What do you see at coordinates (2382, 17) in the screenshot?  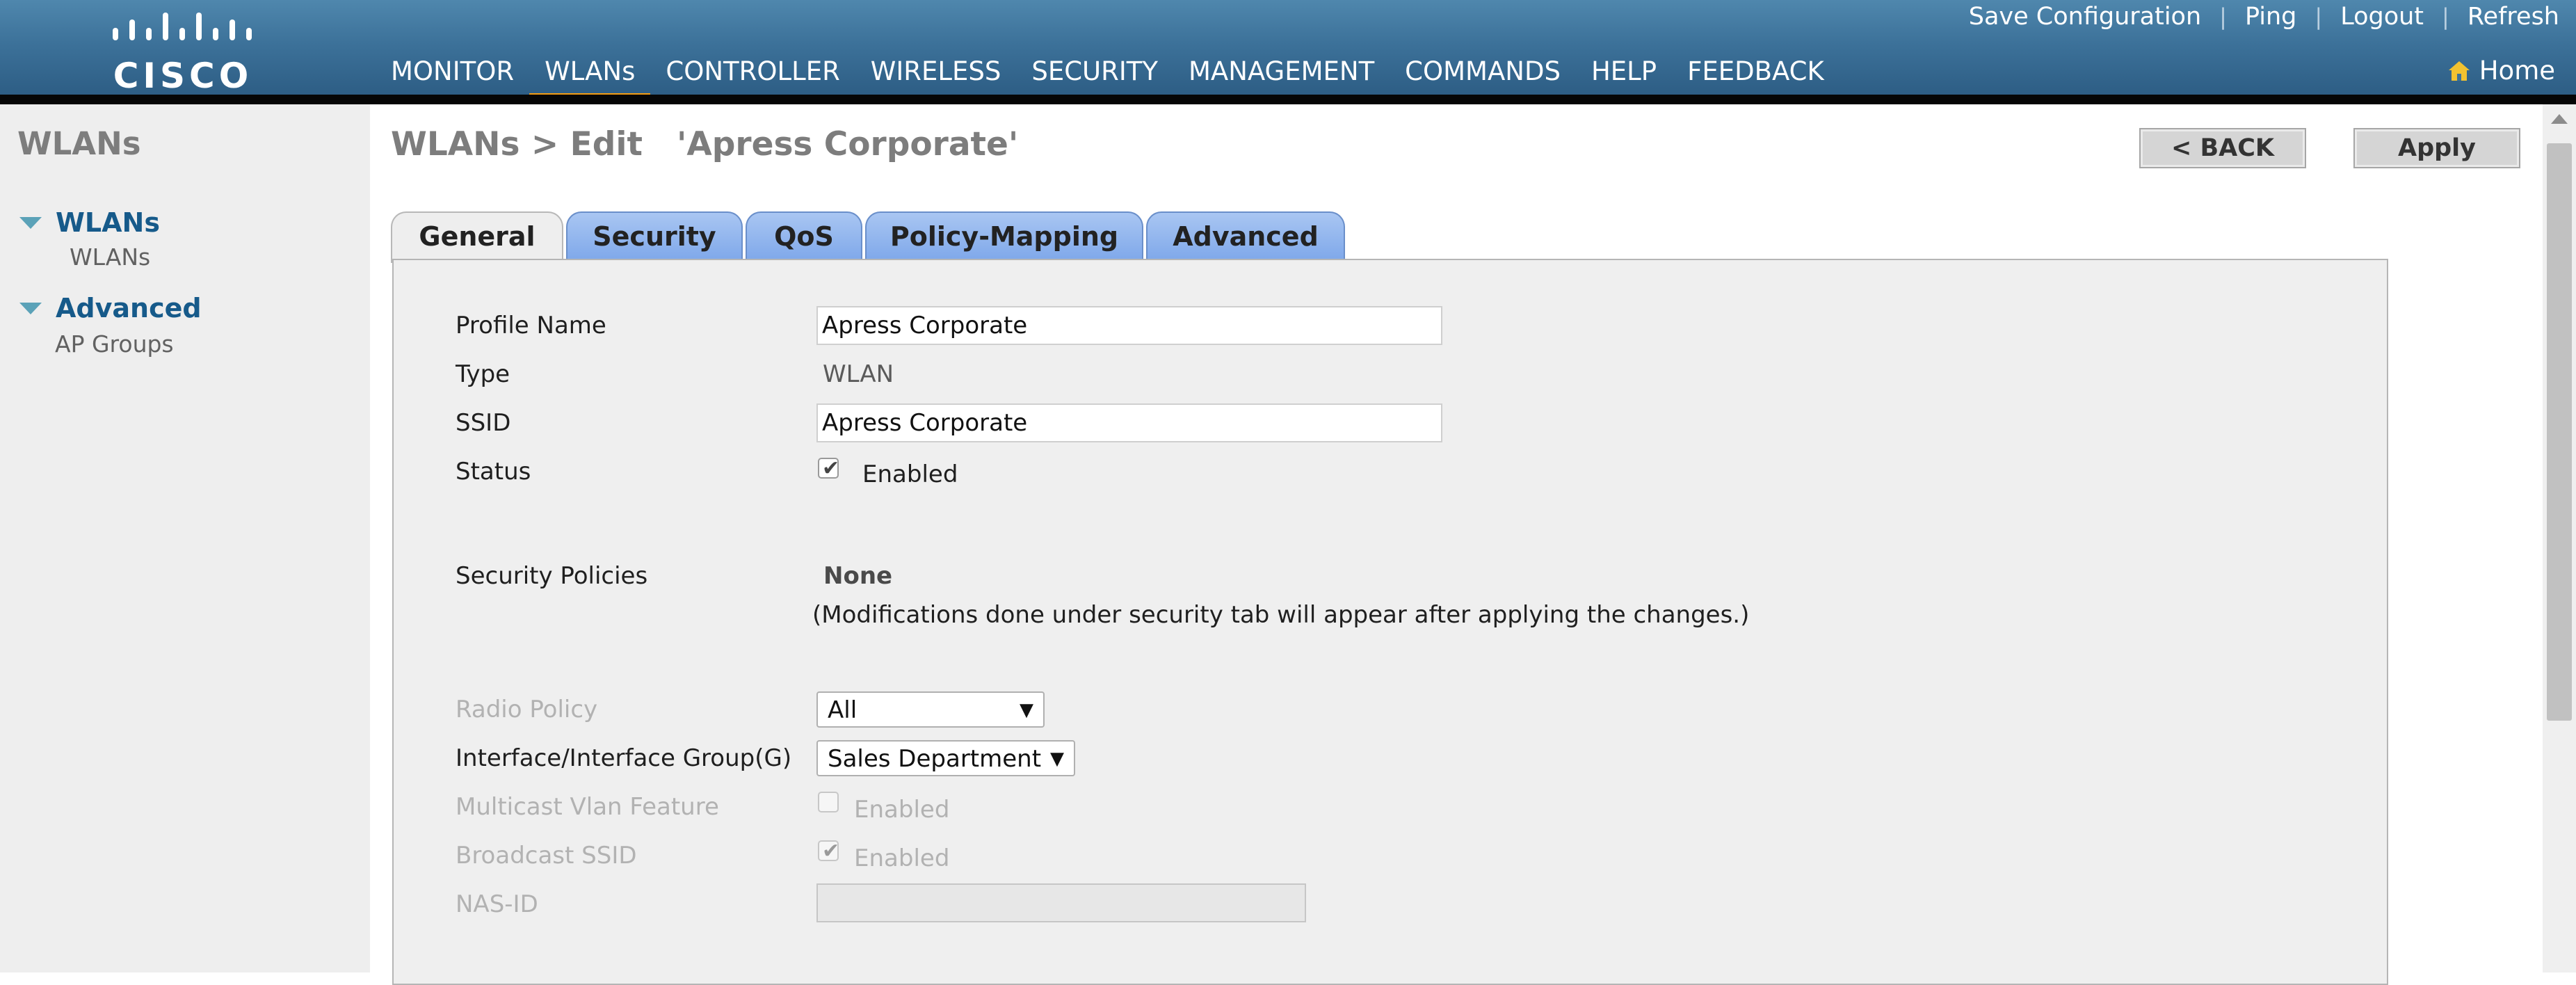 I see `logout-link: Logout` at bounding box center [2382, 17].